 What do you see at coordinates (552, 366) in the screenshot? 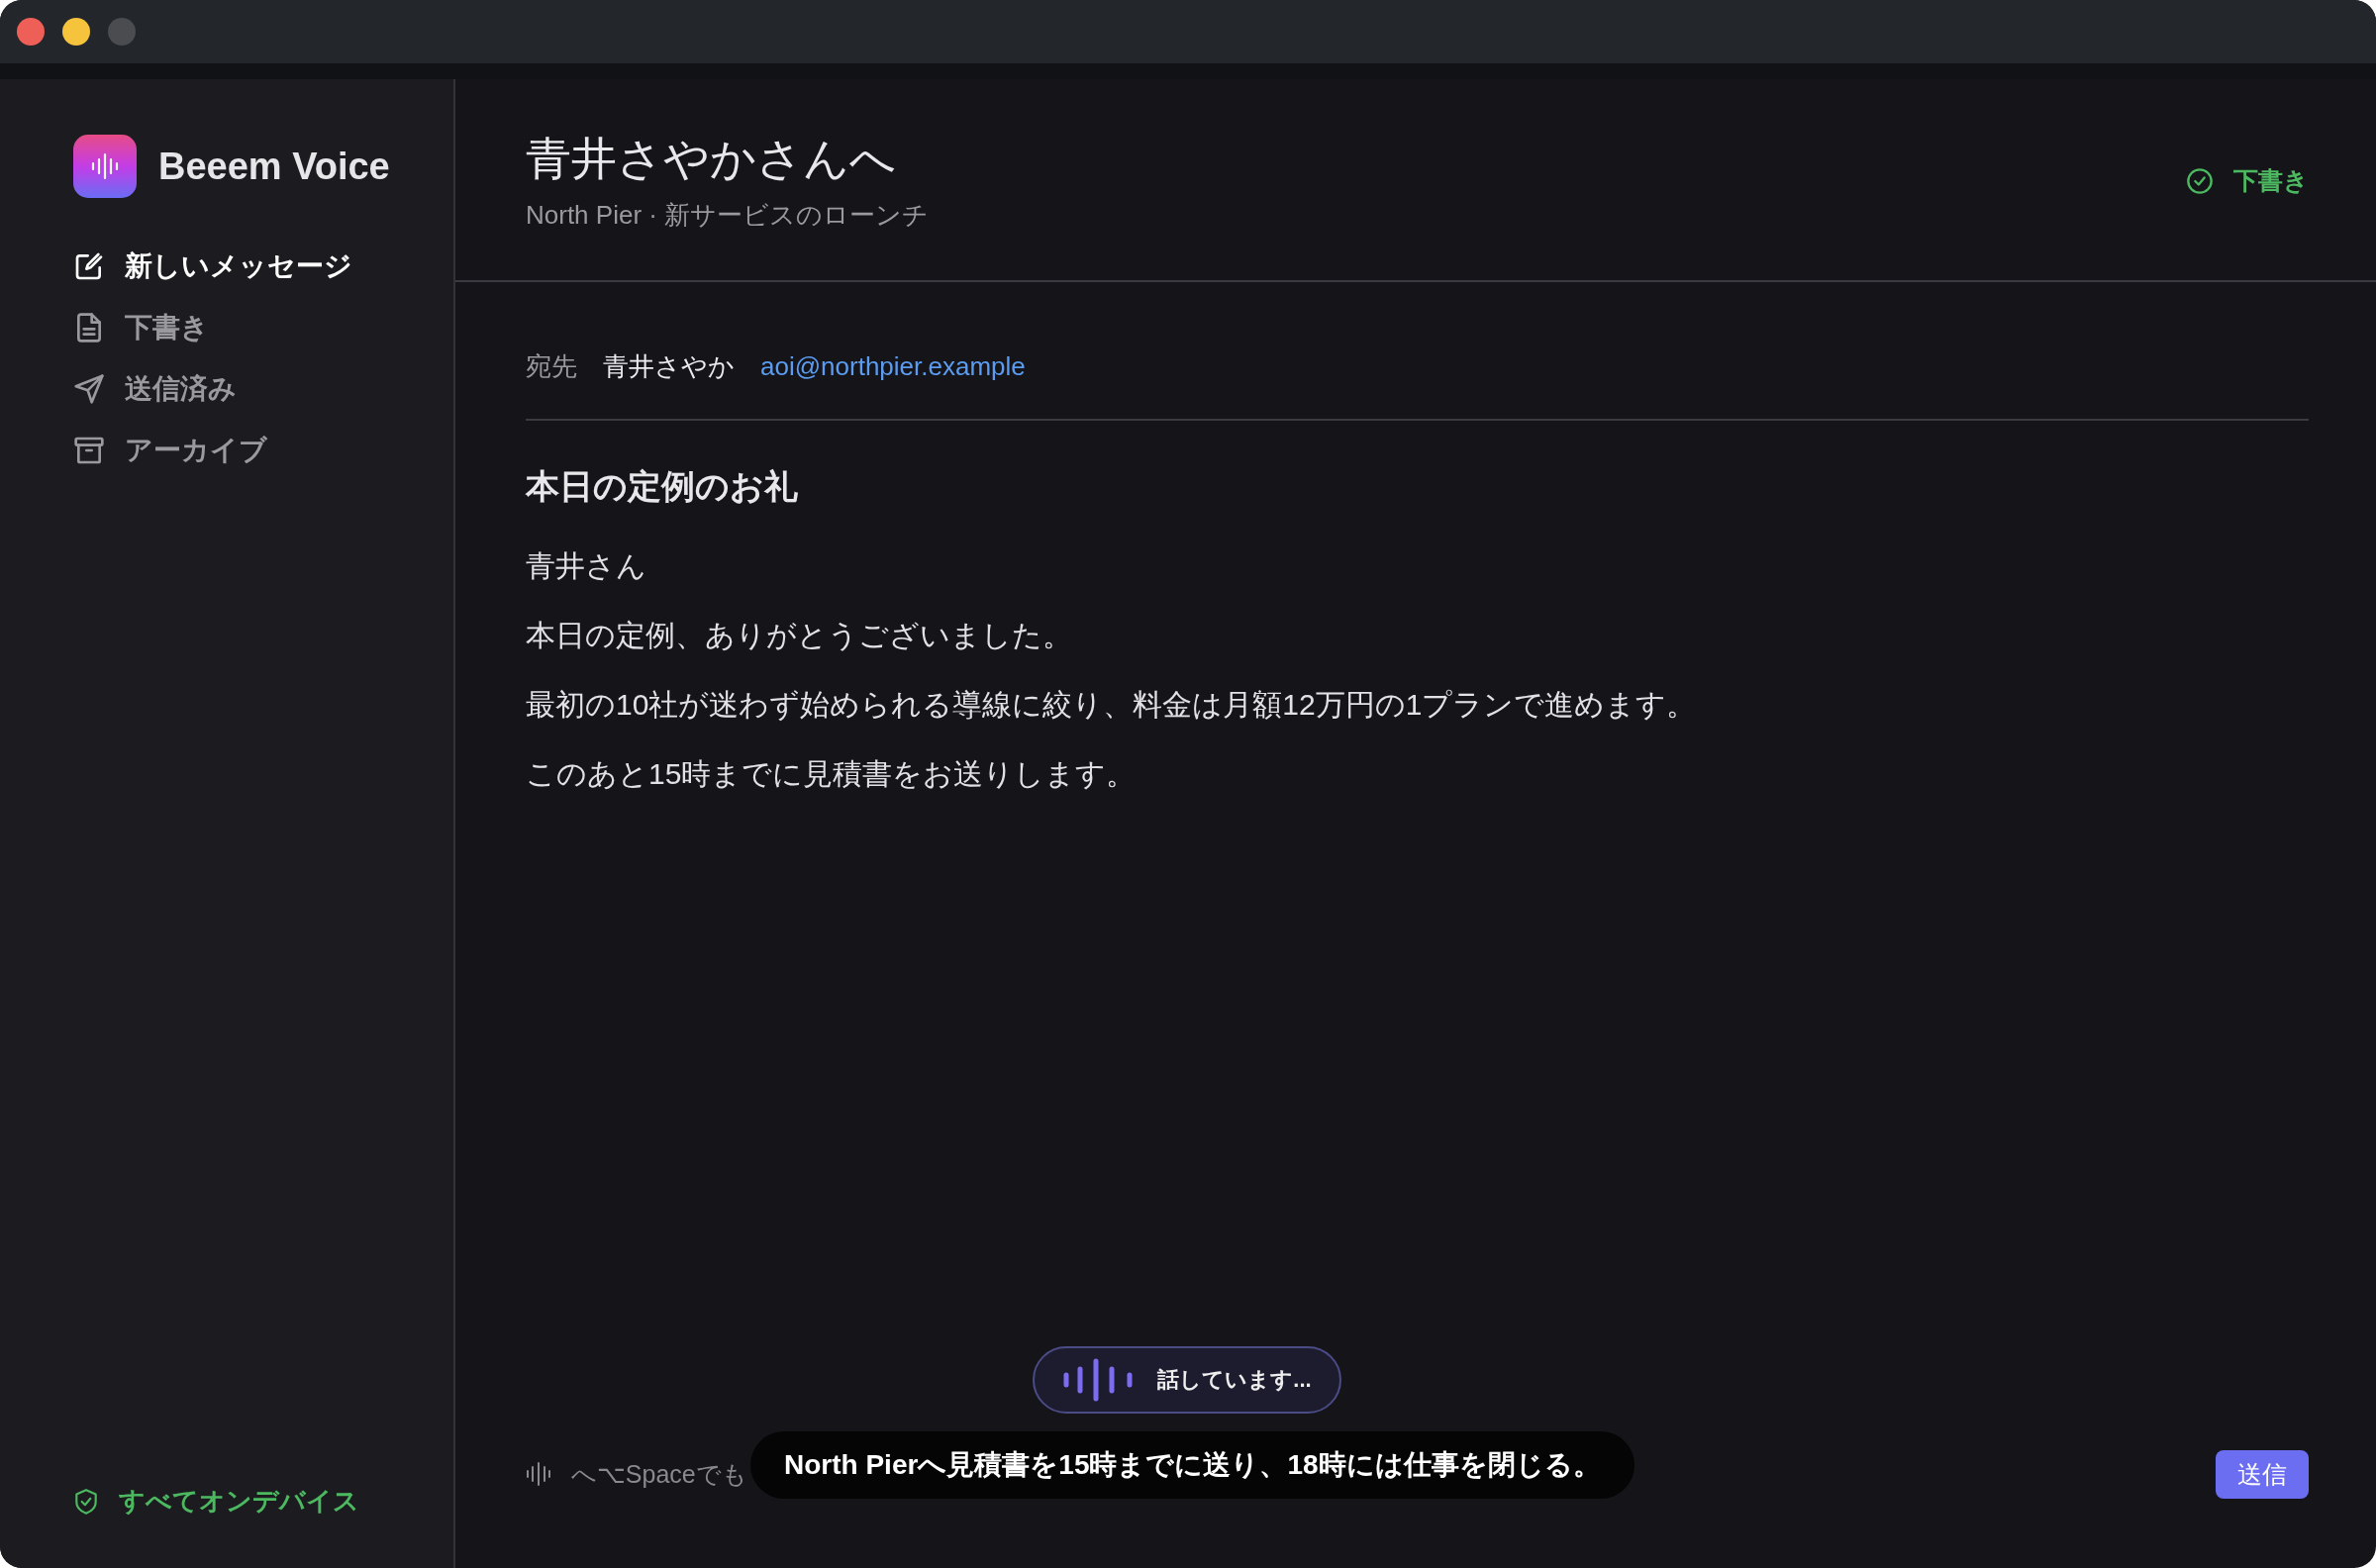
I see `recipient-label: 宛先` at bounding box center [552, 366].